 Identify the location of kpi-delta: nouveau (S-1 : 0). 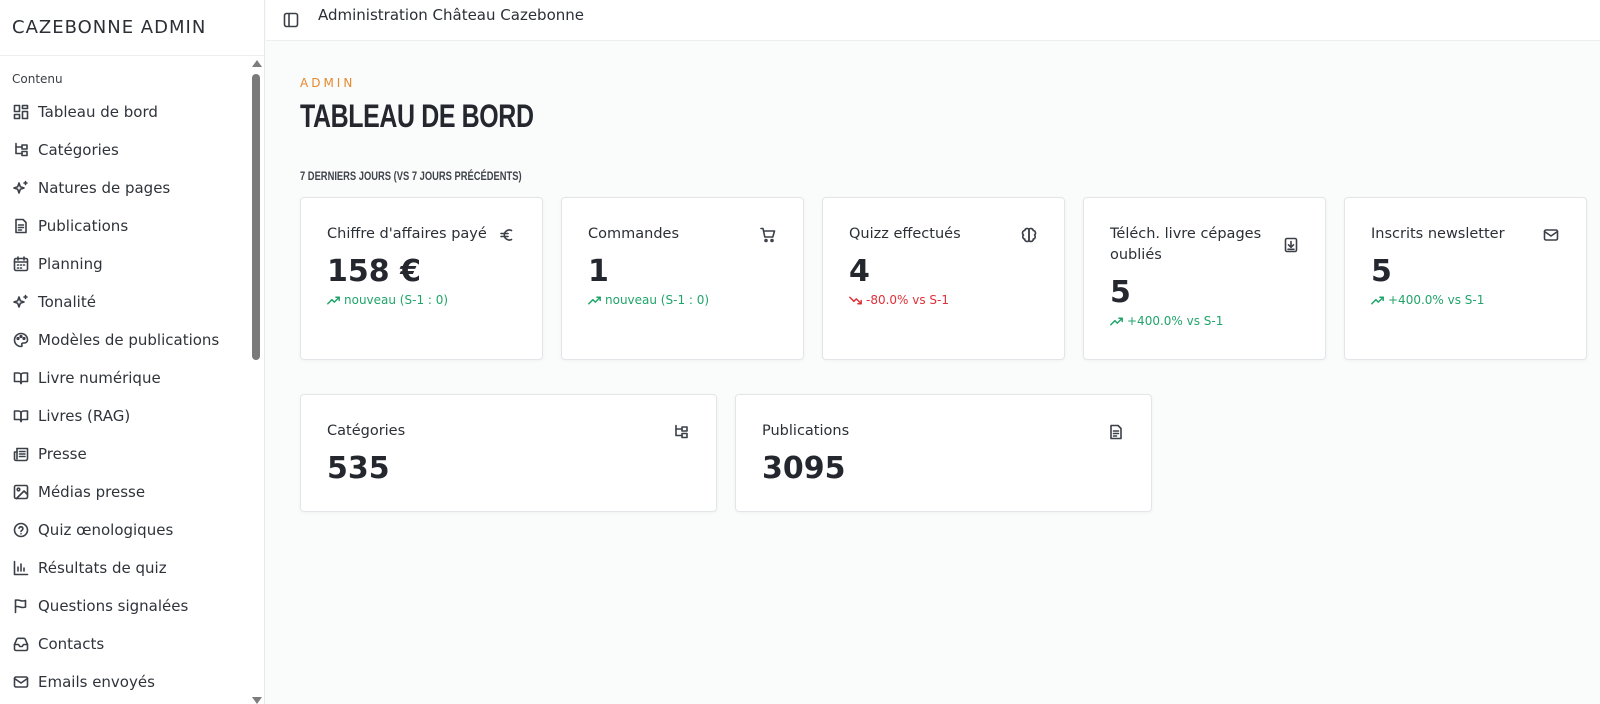
(421, 300).